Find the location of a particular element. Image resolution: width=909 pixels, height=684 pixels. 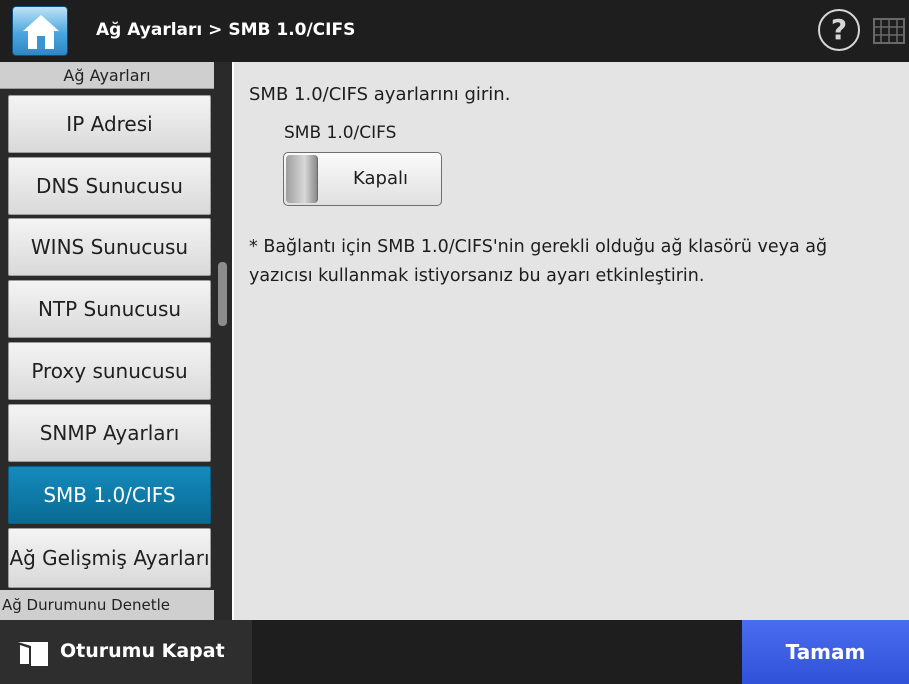

logout-button: Oturumu Kapat is located at coordinates (126, 652).